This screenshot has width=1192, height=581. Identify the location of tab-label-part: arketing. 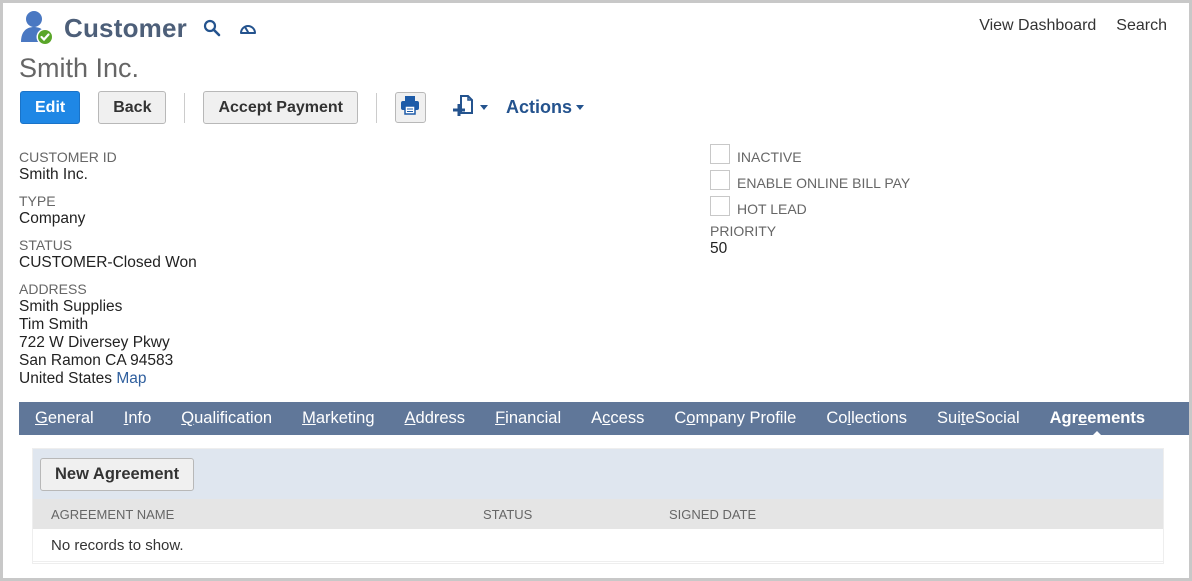
(345, 418).